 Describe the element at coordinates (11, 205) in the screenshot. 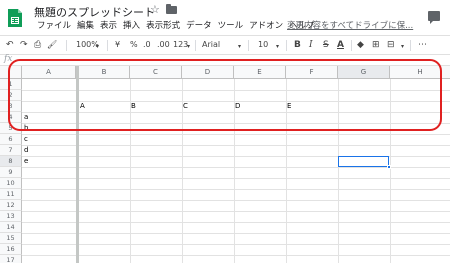

I see `row-header-12: 12` at that location.